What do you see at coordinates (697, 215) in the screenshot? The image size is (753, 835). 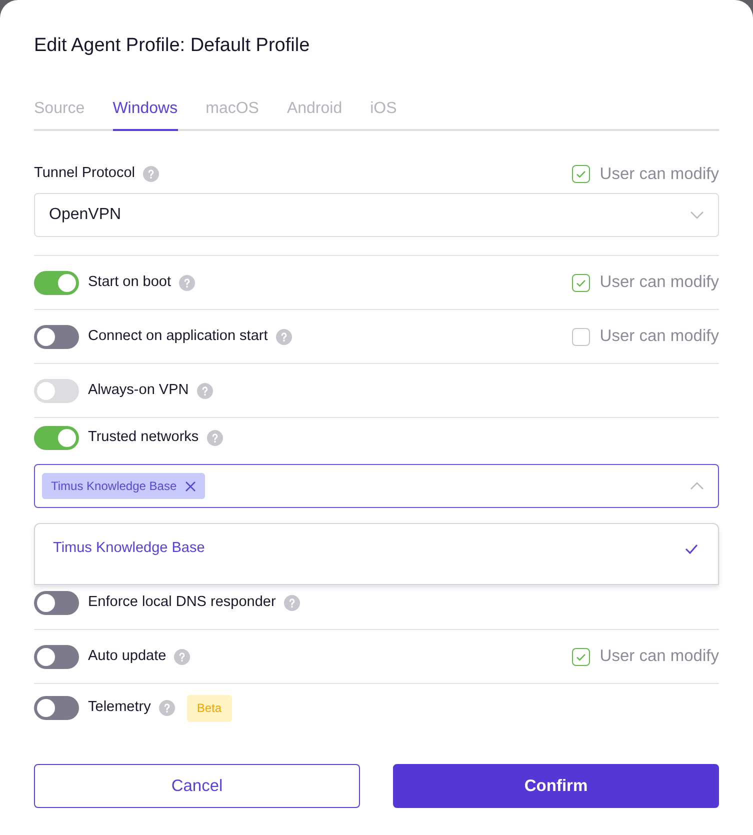 I see `chevron-down-icon` at bounding box center [697, 215].